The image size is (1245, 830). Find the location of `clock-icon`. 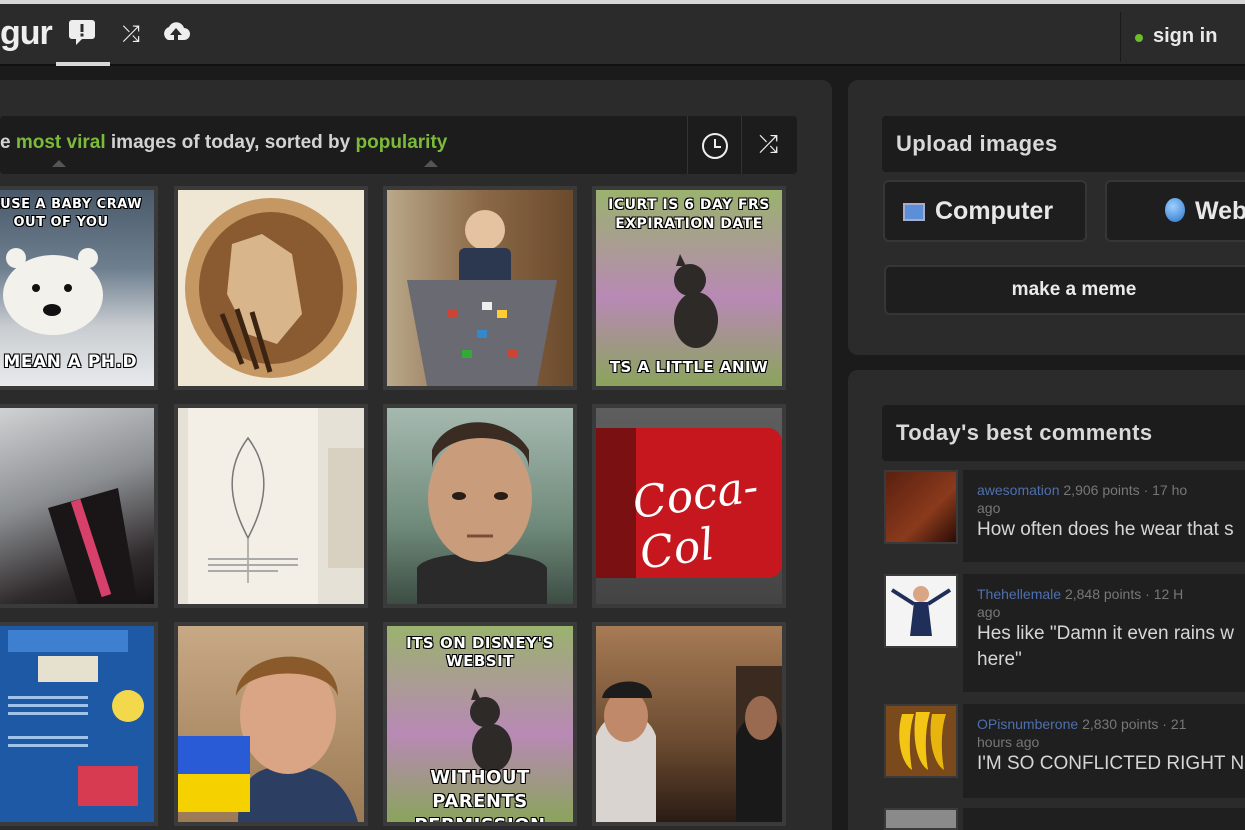

clock-icon is located at coordinates (714, 145).